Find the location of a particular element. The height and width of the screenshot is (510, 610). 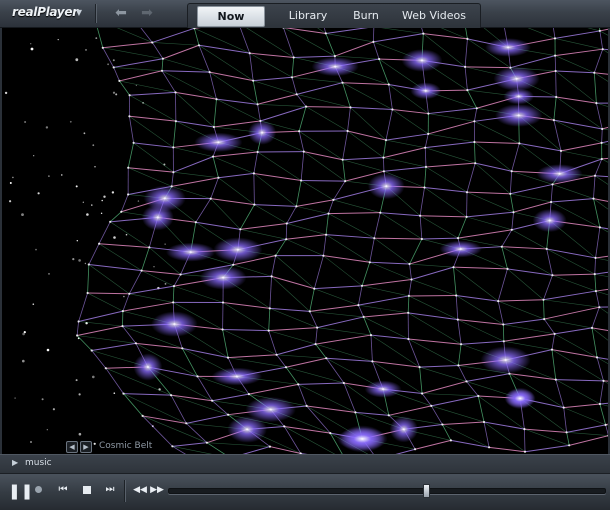

tab-now-playing: Now Playing is located at coordinates (231, 16).